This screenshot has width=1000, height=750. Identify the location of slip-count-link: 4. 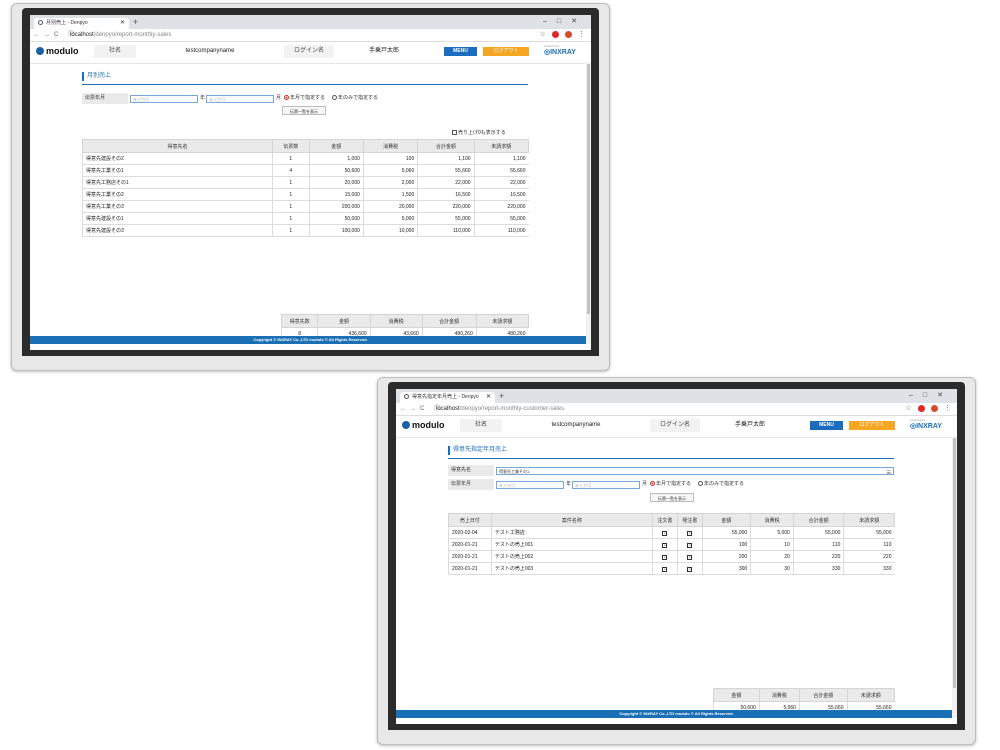
(291, 170).